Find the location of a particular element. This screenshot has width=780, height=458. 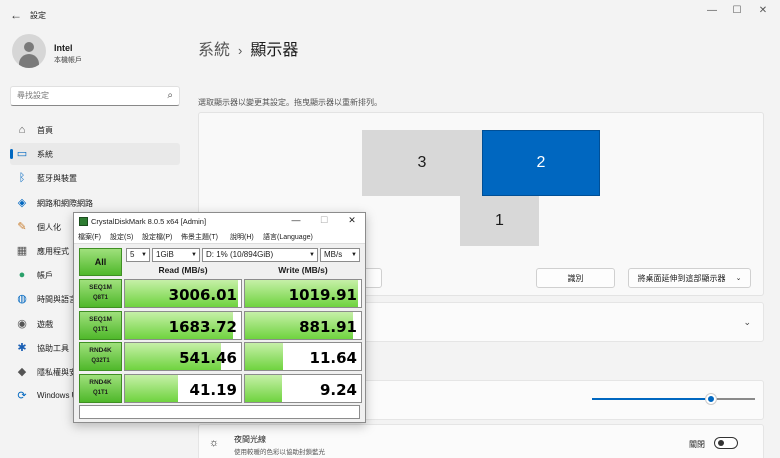

cdm-minimize-icon: — is located at coordinates (296, 220).